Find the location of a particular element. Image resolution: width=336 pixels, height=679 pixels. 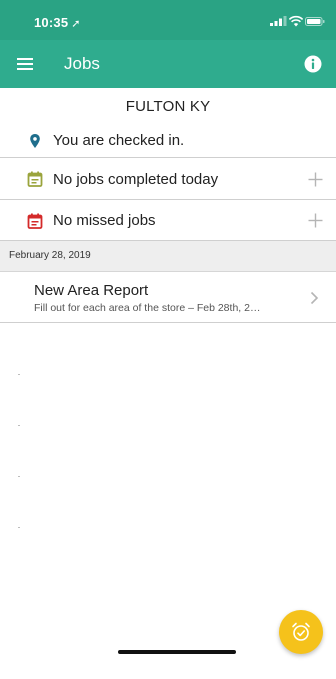

date-section-header: February 28, 2019 is located at coordinates (168, 256).